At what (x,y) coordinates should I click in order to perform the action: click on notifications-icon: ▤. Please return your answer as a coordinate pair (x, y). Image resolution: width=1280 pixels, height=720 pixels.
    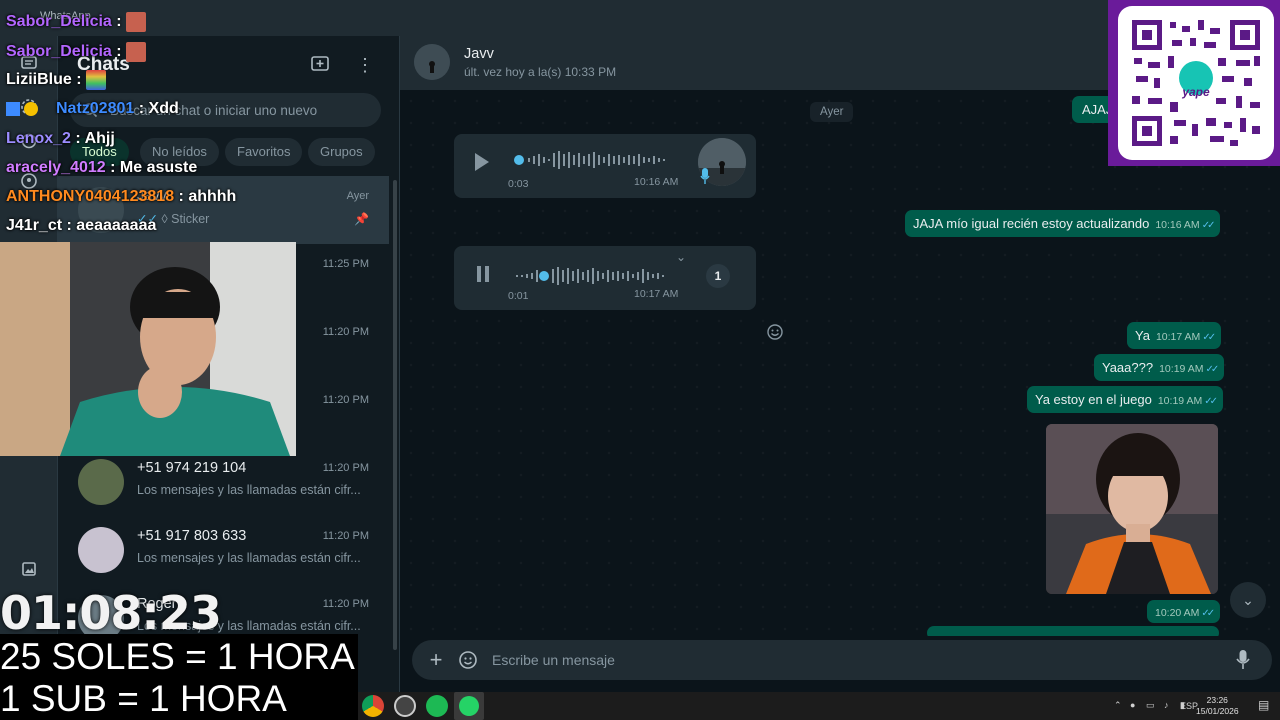
    Looking at the image, I should click on (1263, 705).